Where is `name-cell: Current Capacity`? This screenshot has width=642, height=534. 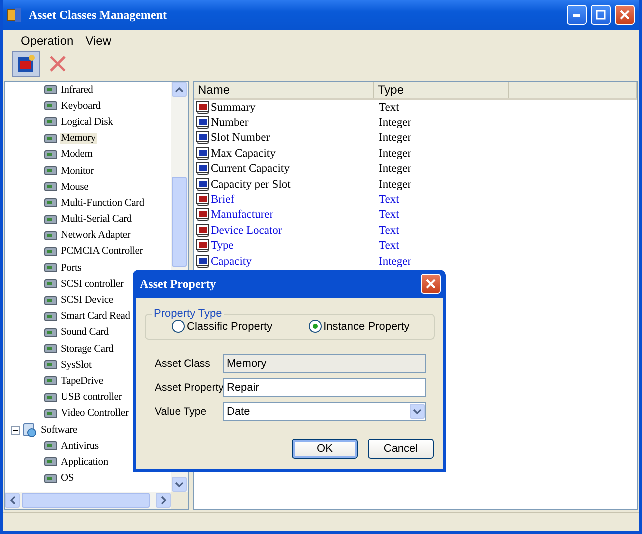
name-cell: Current Capacity is located at coordinates (284, 169).